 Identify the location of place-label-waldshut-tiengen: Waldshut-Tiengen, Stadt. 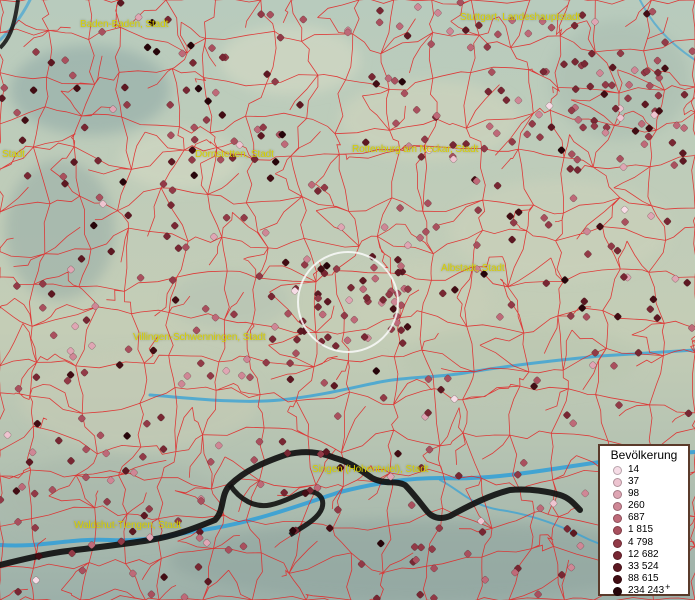
(128, 525).